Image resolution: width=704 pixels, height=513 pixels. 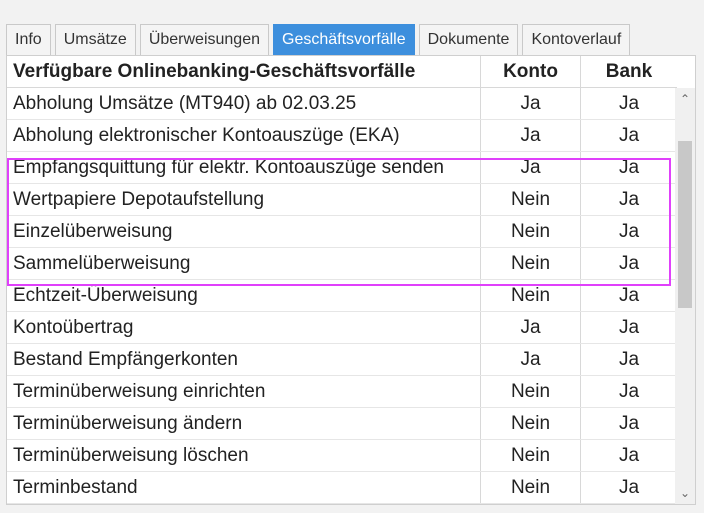 What do you see at coordinates (244, 359) in the screenshot?
I see `cell-transaction: Bestand Empfängerkonten` at bounding box center [244, 359].